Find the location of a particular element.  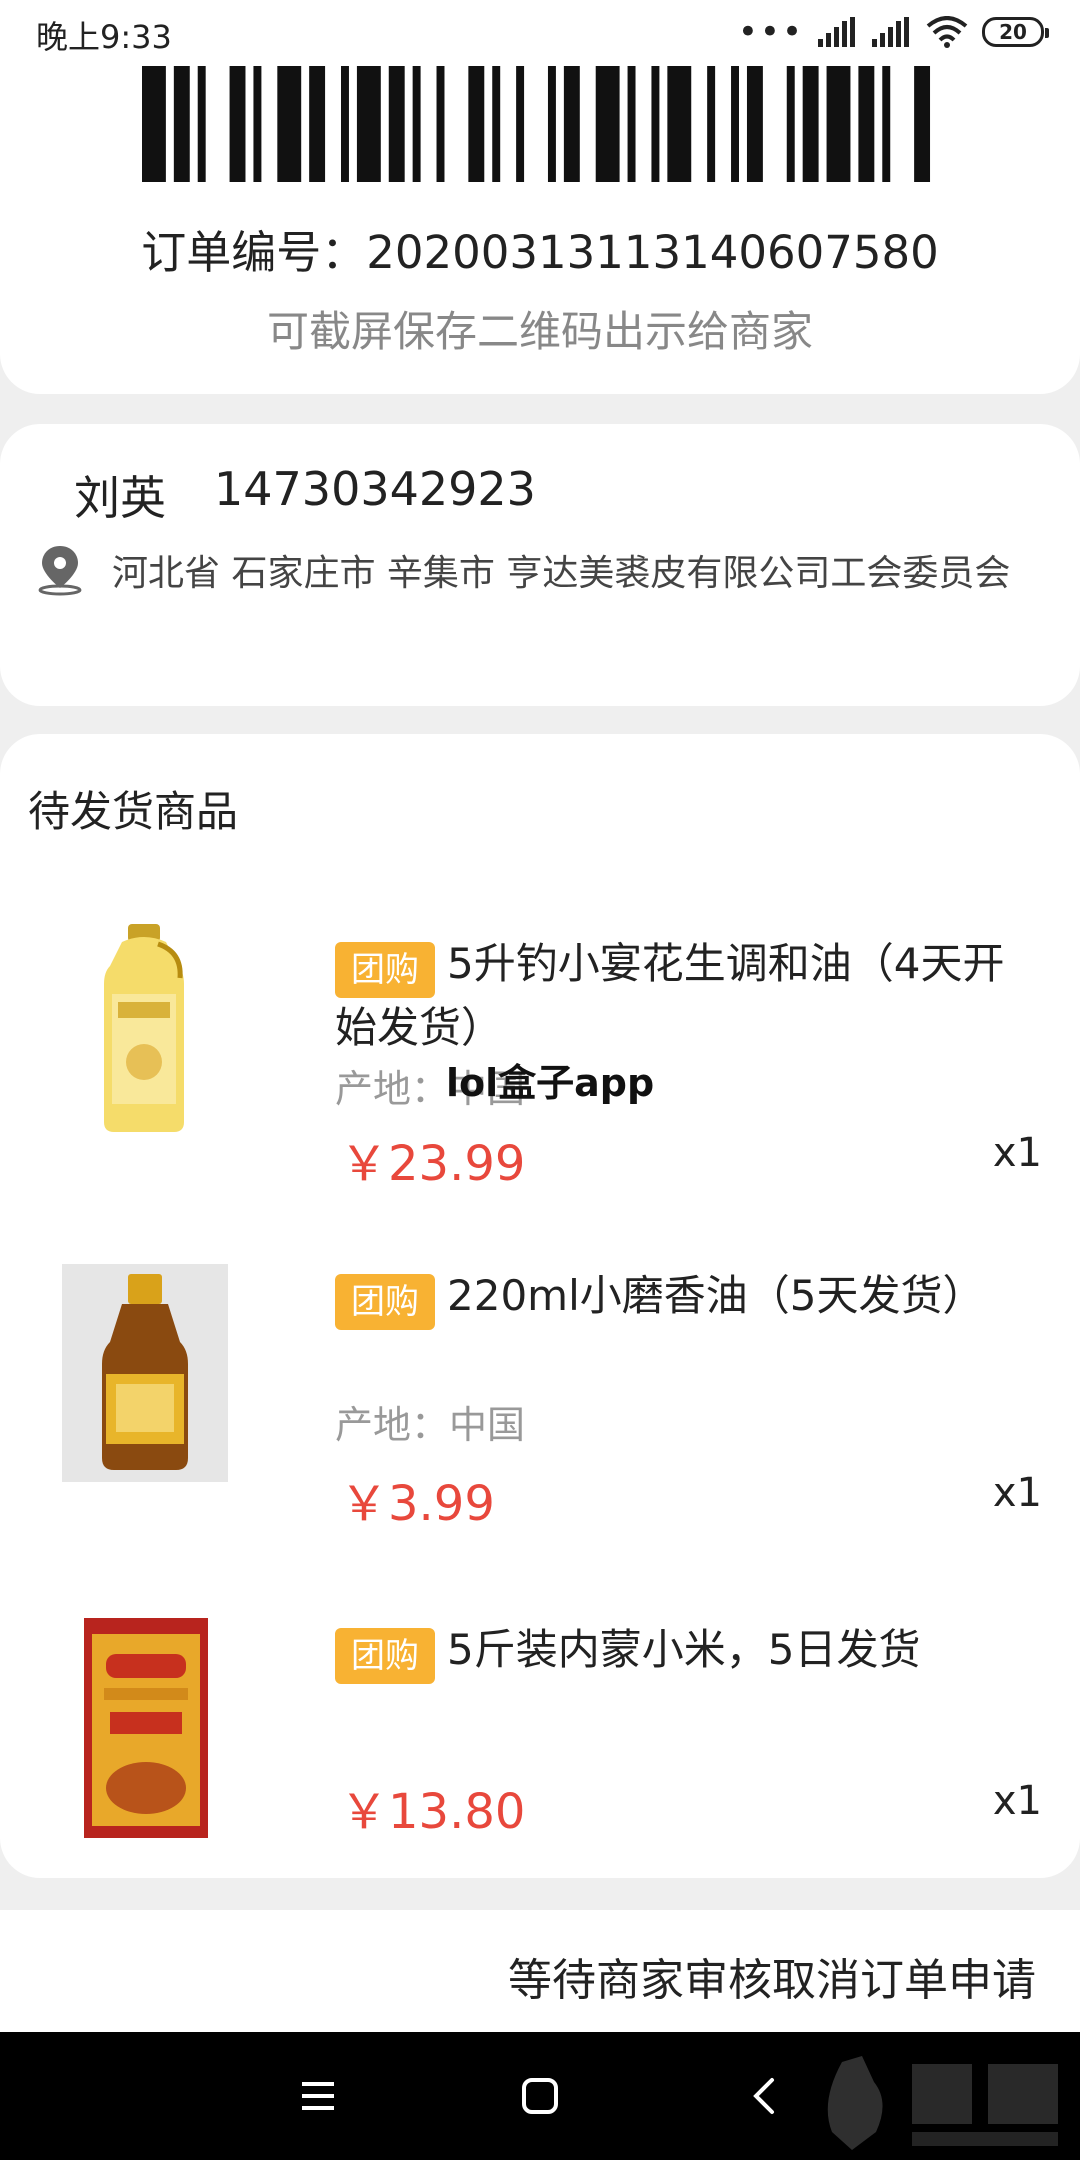

product-image-millet-bag is located at coordinates (146, 1728).